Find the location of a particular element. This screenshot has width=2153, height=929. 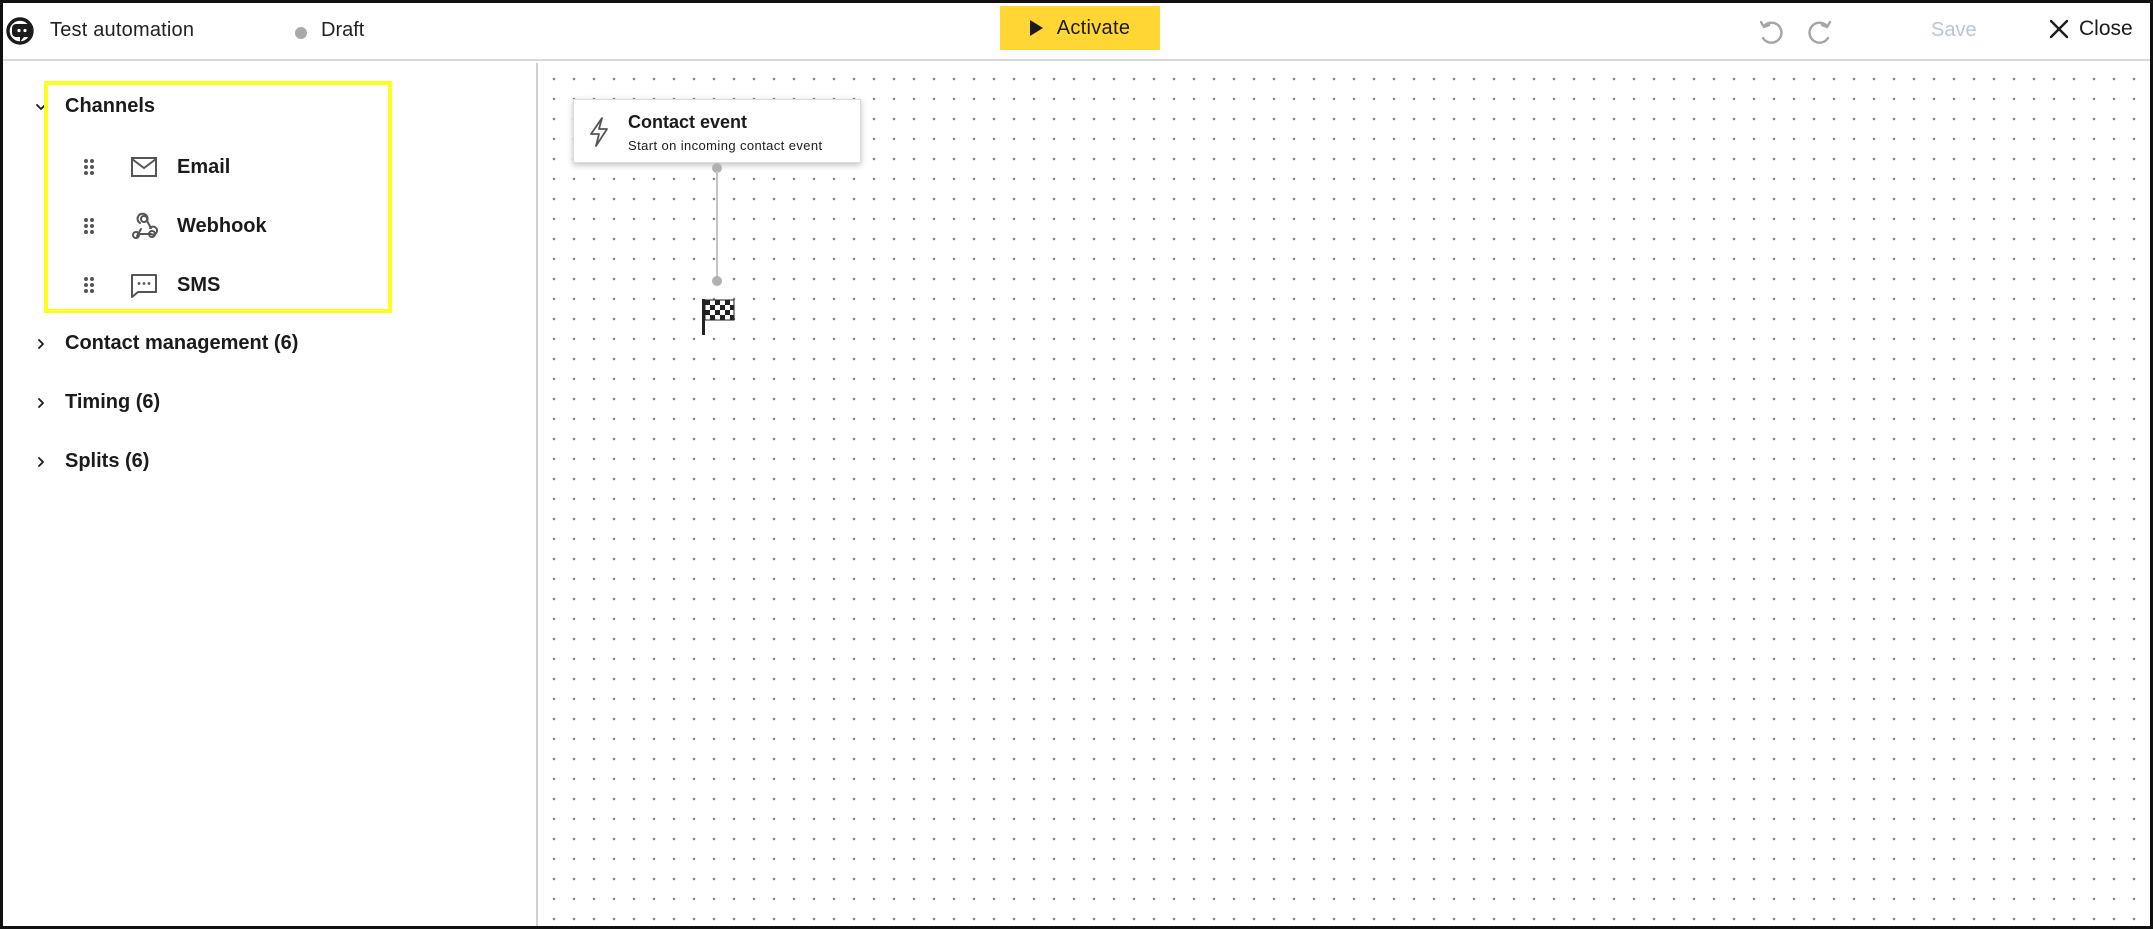

group-channels: Channels is located at coordinates (94, 106).